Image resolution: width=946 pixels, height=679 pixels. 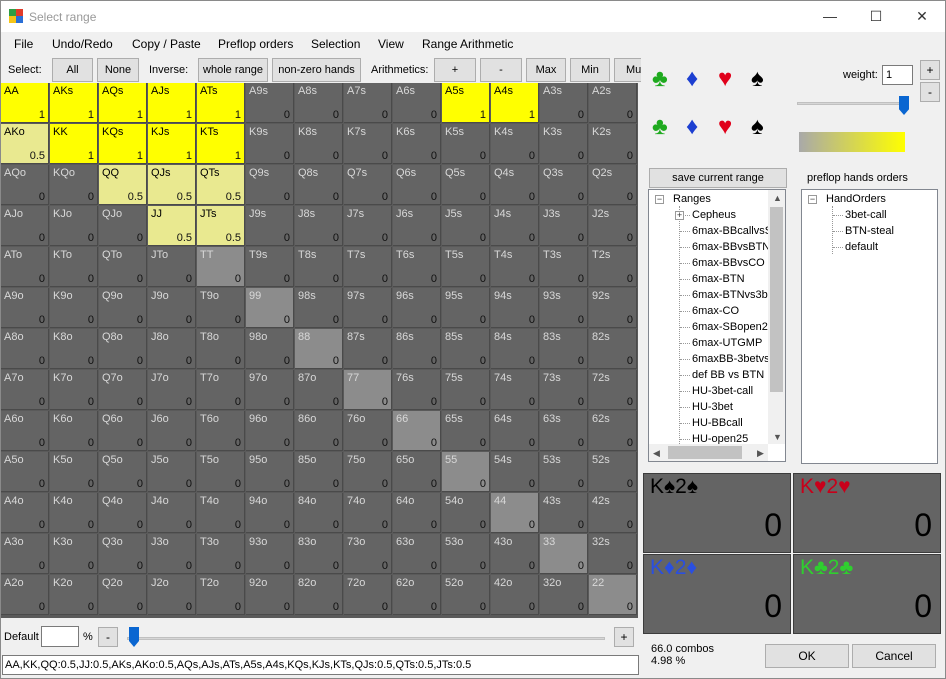 What do you see at coordinates (25, 431) in the screenshot?
I see `hand-cell: A6o 0` at bounding box center [25, 431].